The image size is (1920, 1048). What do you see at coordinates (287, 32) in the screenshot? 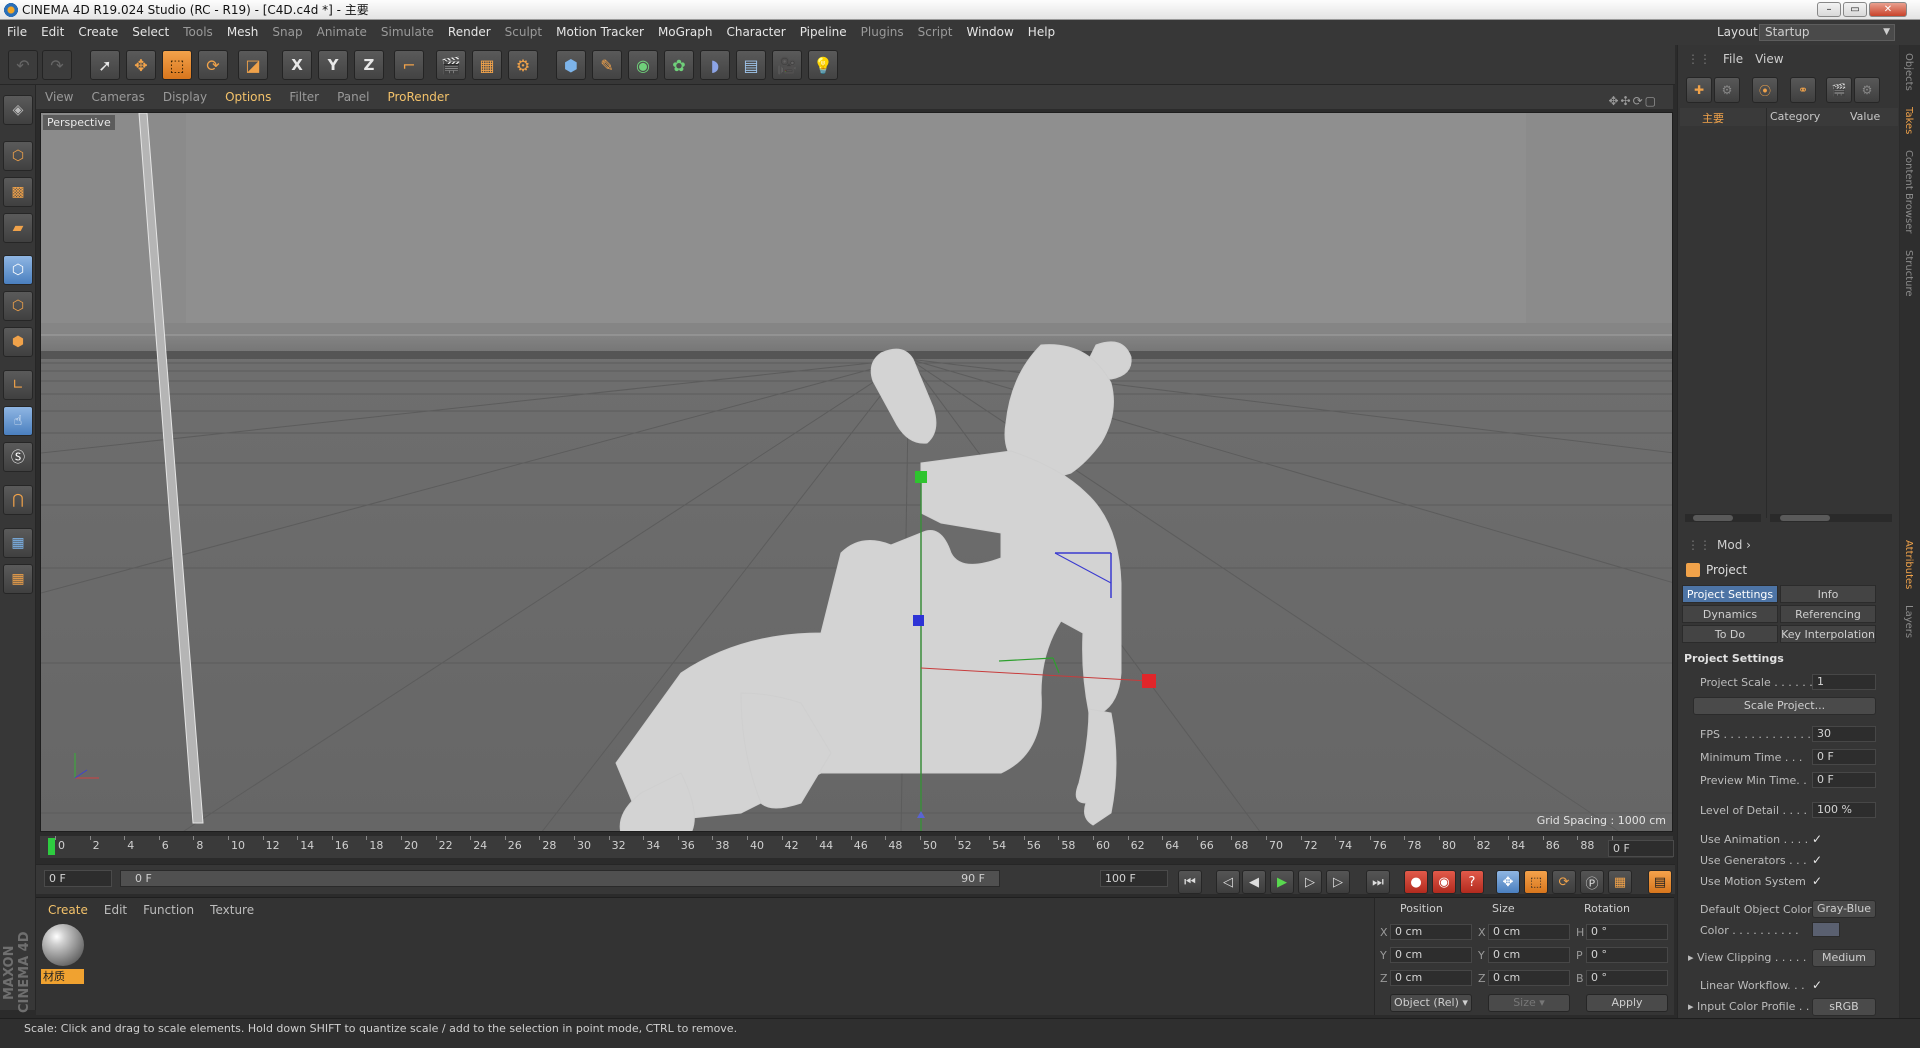
I see `menu-snap: Snap` at bounding box center [287, 32].